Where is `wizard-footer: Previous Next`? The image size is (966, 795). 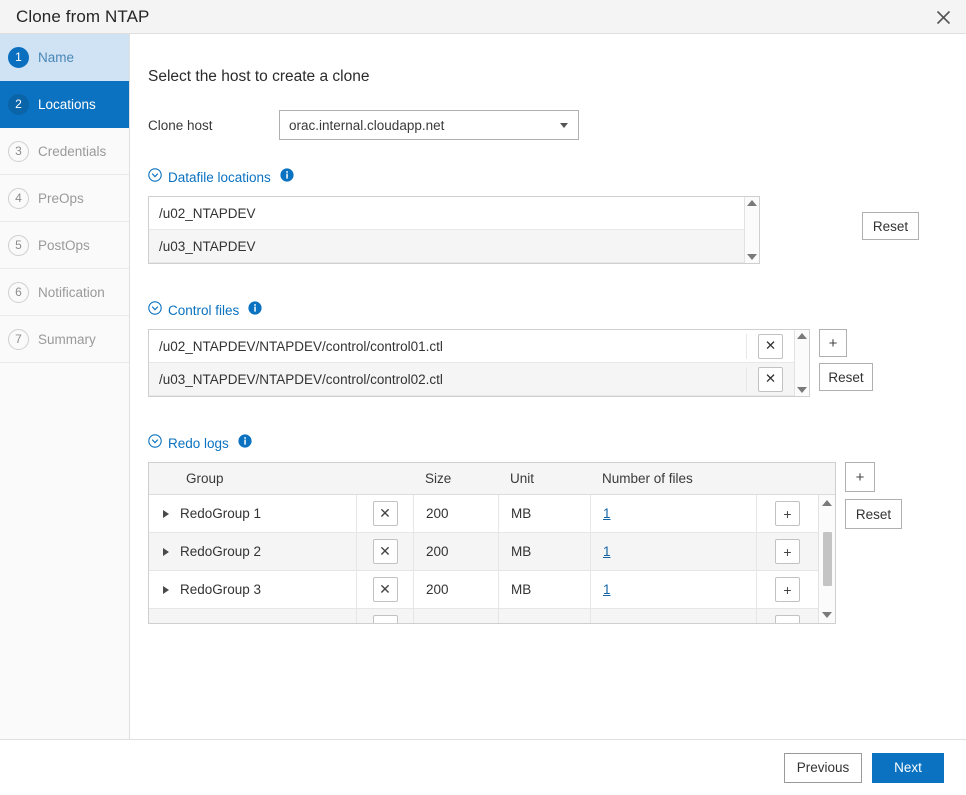
wizard-footer: Previous Next is located at coordinates (483, 767).